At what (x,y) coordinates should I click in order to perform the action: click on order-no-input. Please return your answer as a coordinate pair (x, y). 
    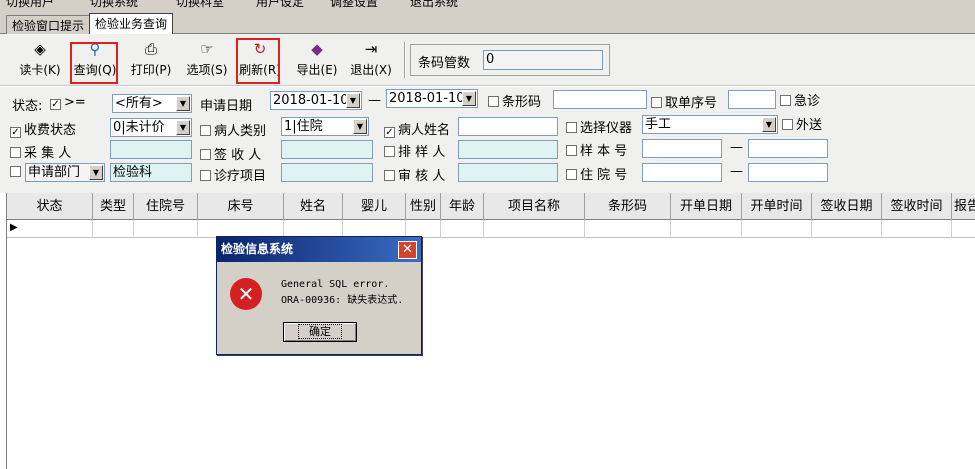
    Looking at the image, I should click on (752, 99).